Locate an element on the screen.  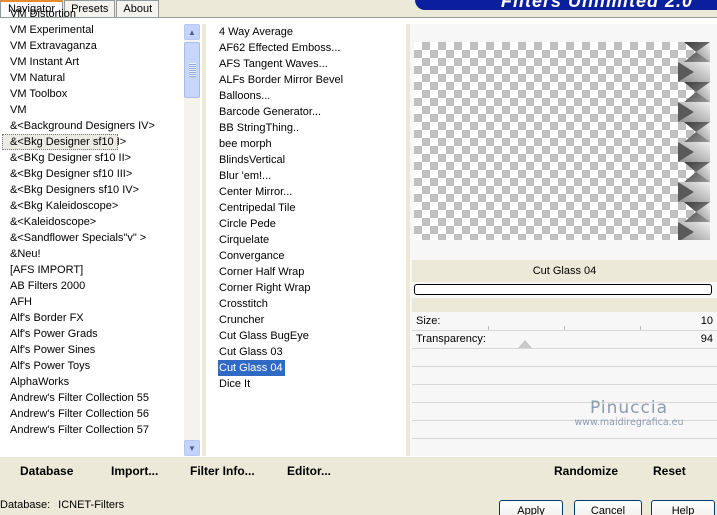
status-bar: Database: ICNET-Filters is located at coordinates (62, 505).